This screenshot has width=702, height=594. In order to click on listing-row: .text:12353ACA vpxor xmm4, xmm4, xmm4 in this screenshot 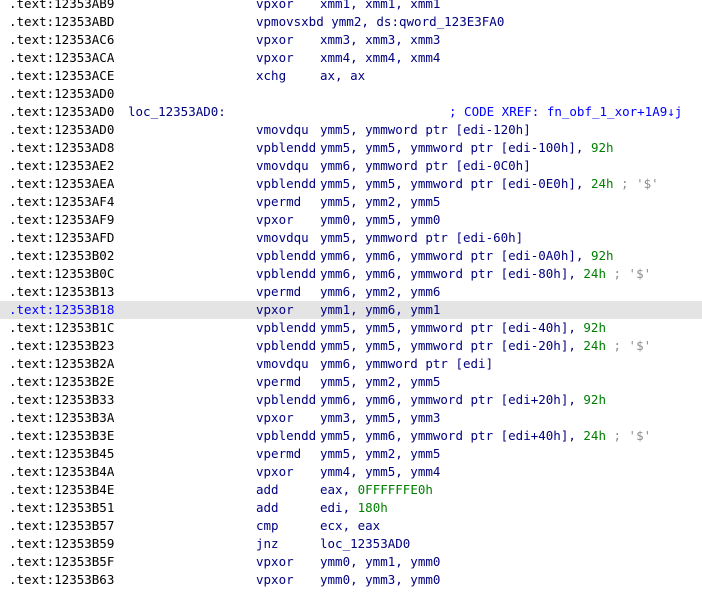, I will do `click(351, 58)`.